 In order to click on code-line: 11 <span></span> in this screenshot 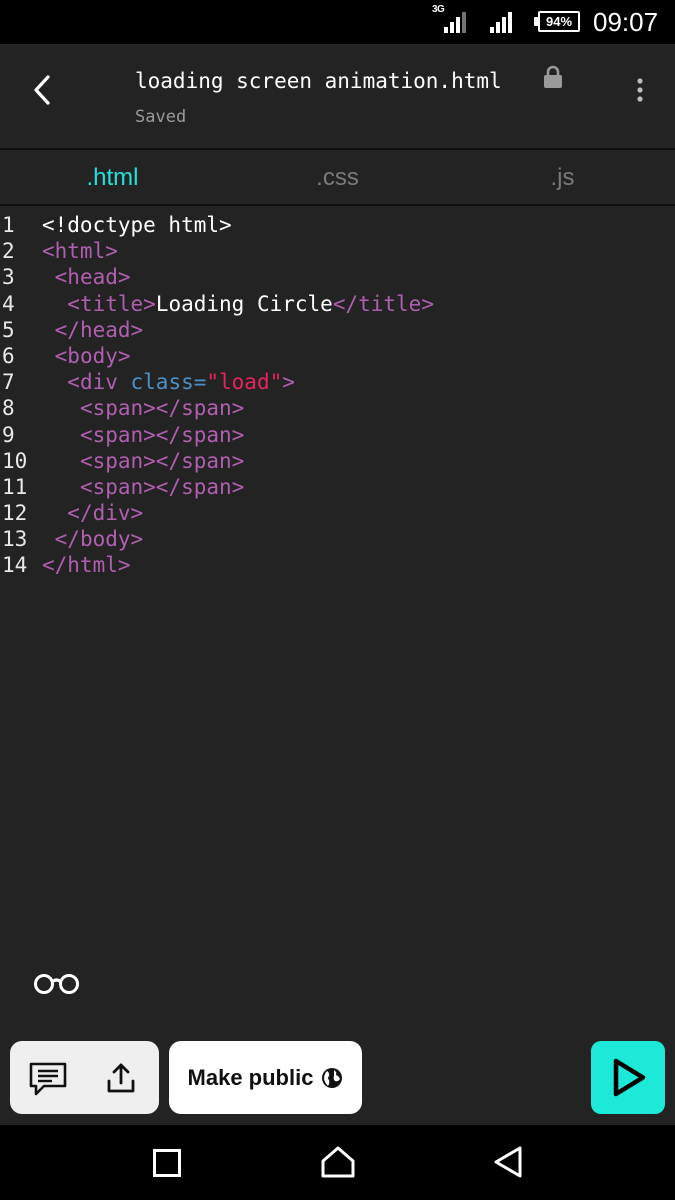, I will do `click(337, 487)`.